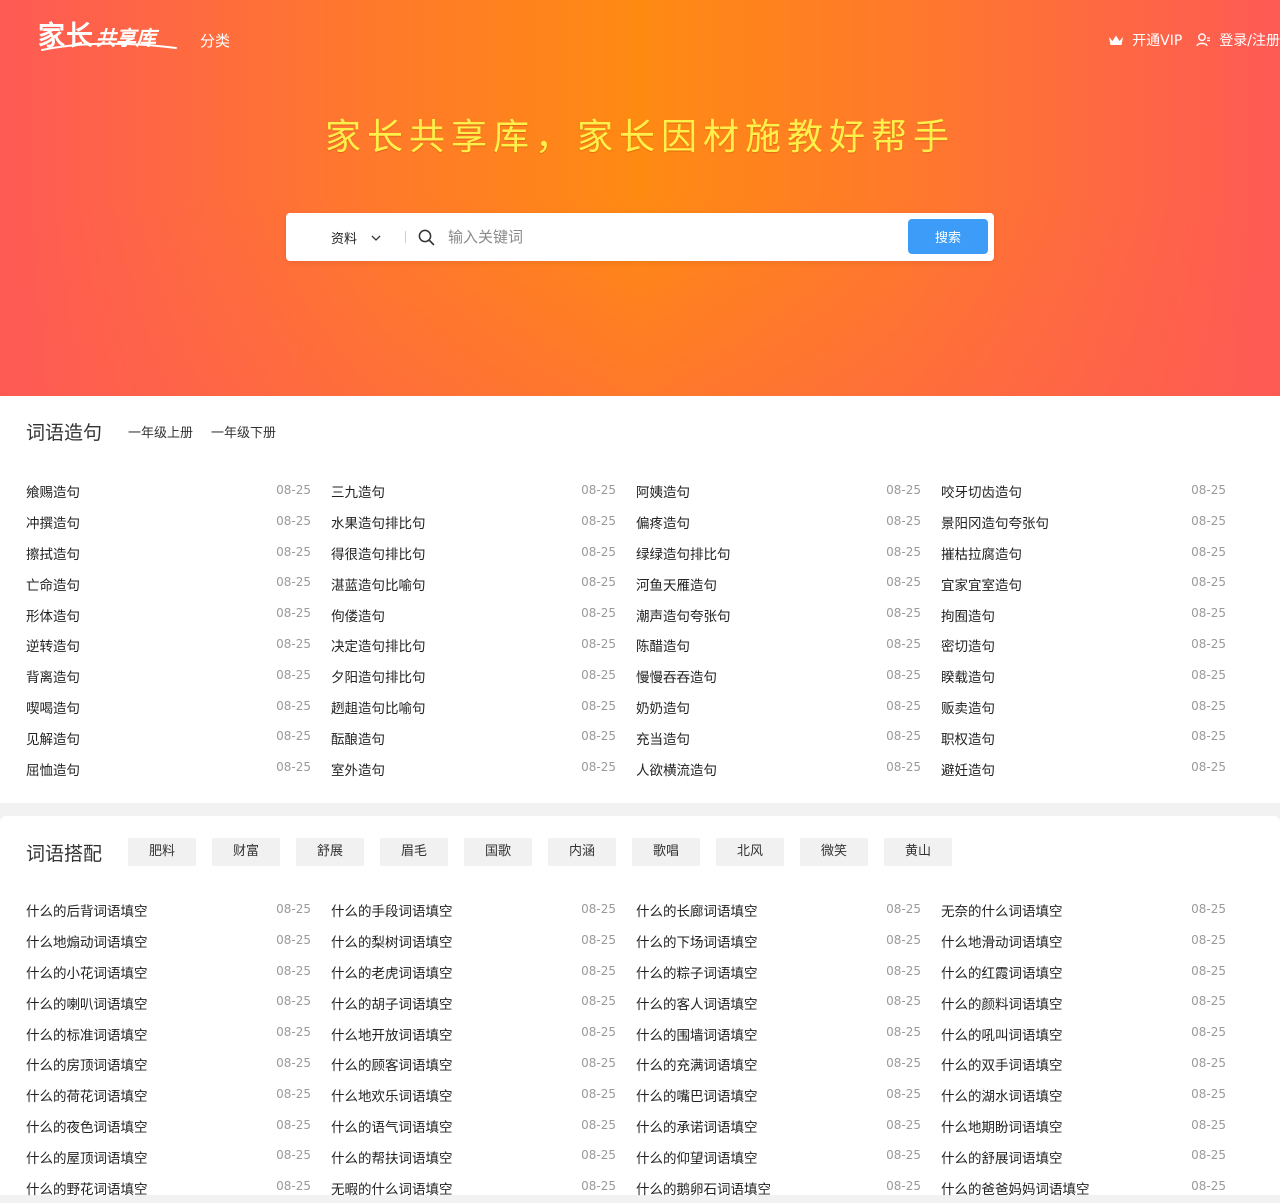 The height and width of the screenshot is (1203, 1280). What do you see at coordinates (483, 614) in the screenshot?
I see `list-item: 佝偻造句 08-25` at bounding box center [483, 614].